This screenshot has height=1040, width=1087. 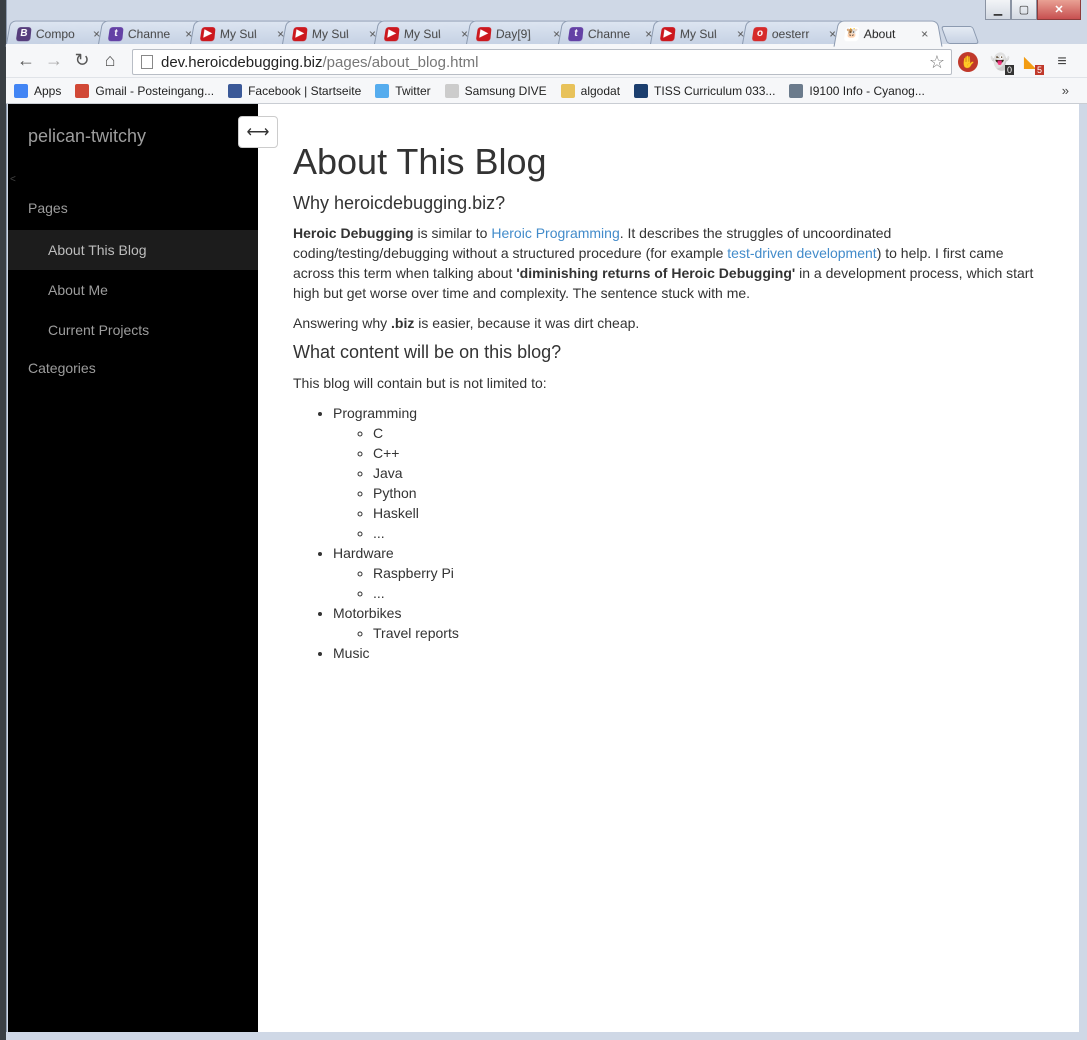 I want to click on bootstrap-icon: B, so click(x=23, y=33).